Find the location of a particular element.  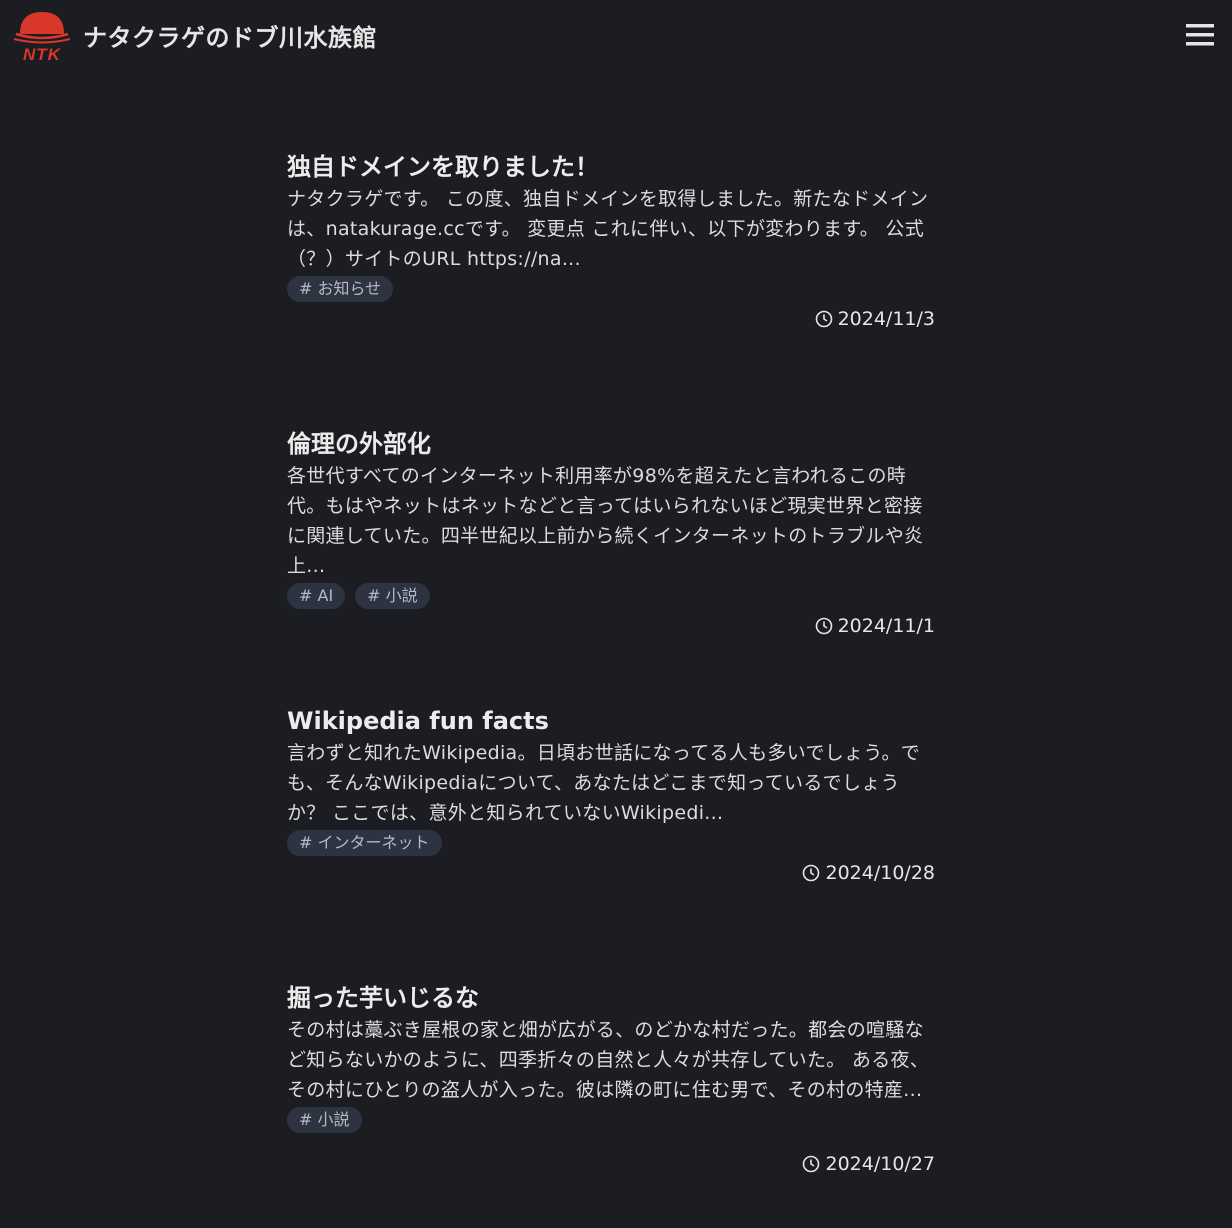

site-title: ナタクラゲのドブ川水族館 is located at coordinates (230, 35).